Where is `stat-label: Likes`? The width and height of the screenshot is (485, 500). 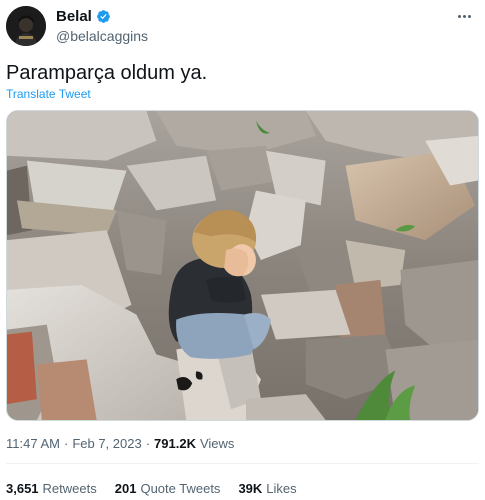 stat-label: Likes is located at coordinates (281, 488).